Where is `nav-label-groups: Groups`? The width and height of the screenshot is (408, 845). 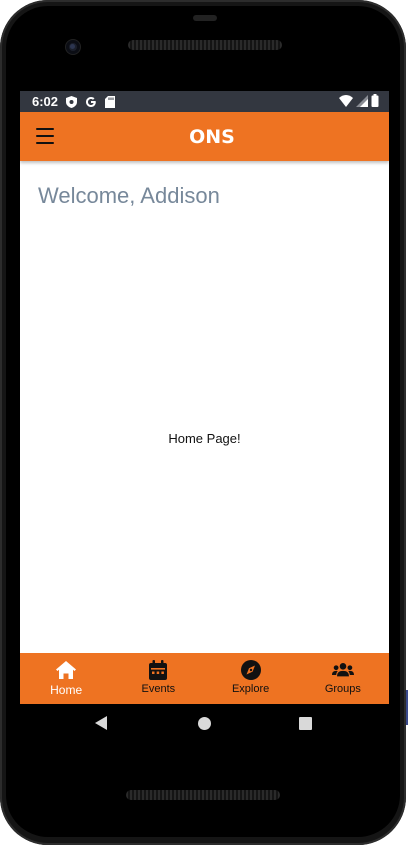 nav-label-groups: Groups is located at coordinates (342, 689).